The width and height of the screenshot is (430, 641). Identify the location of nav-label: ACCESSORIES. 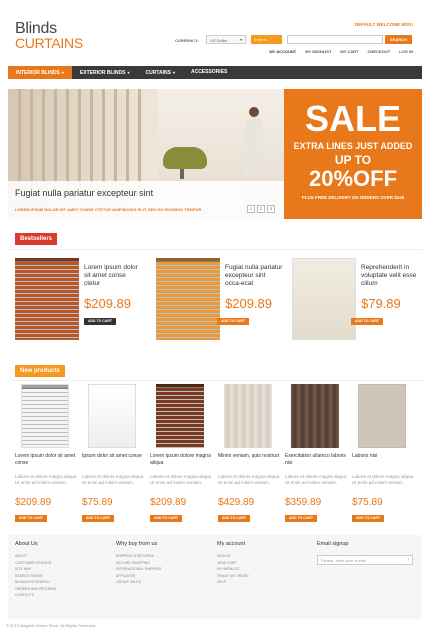
(209, 72).